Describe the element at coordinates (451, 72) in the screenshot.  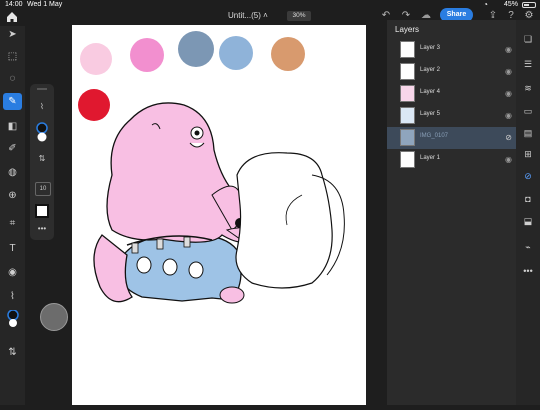
I see `layer-row: Layer 2 ◉` at that location.